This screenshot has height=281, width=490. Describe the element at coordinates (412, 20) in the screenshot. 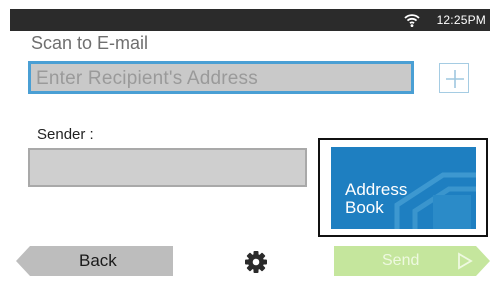

I see `wifi-icon` at that location.